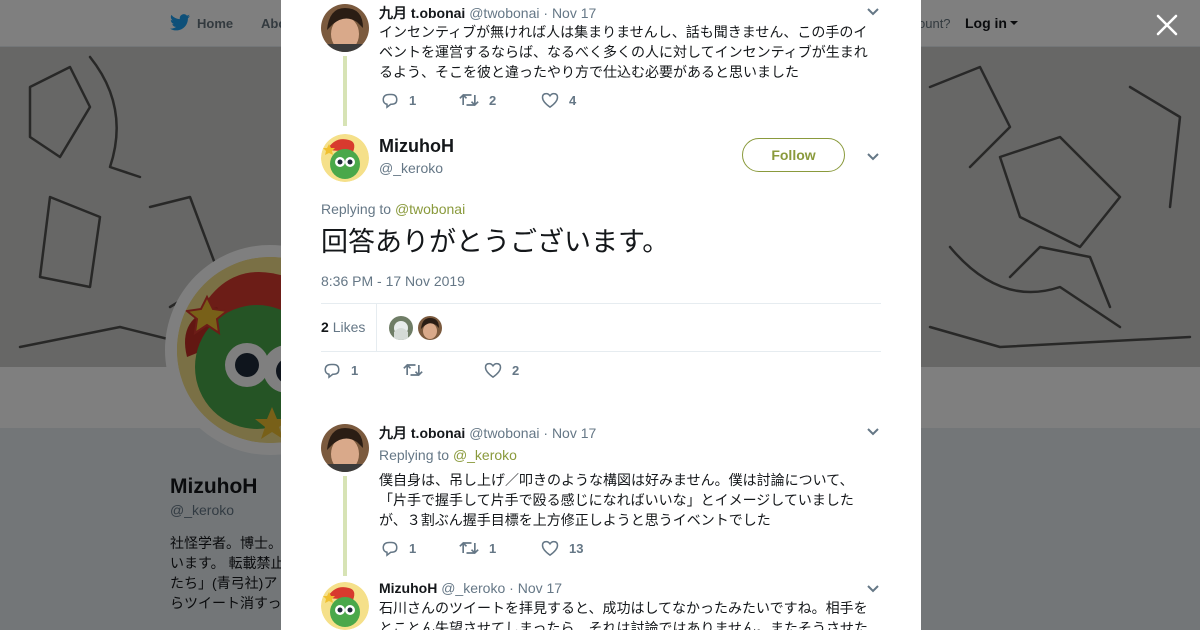  What do you see at coordinates (493, 548) in the screenshot?
I see `retweet-count: 1` at bounding box center [493, 548].